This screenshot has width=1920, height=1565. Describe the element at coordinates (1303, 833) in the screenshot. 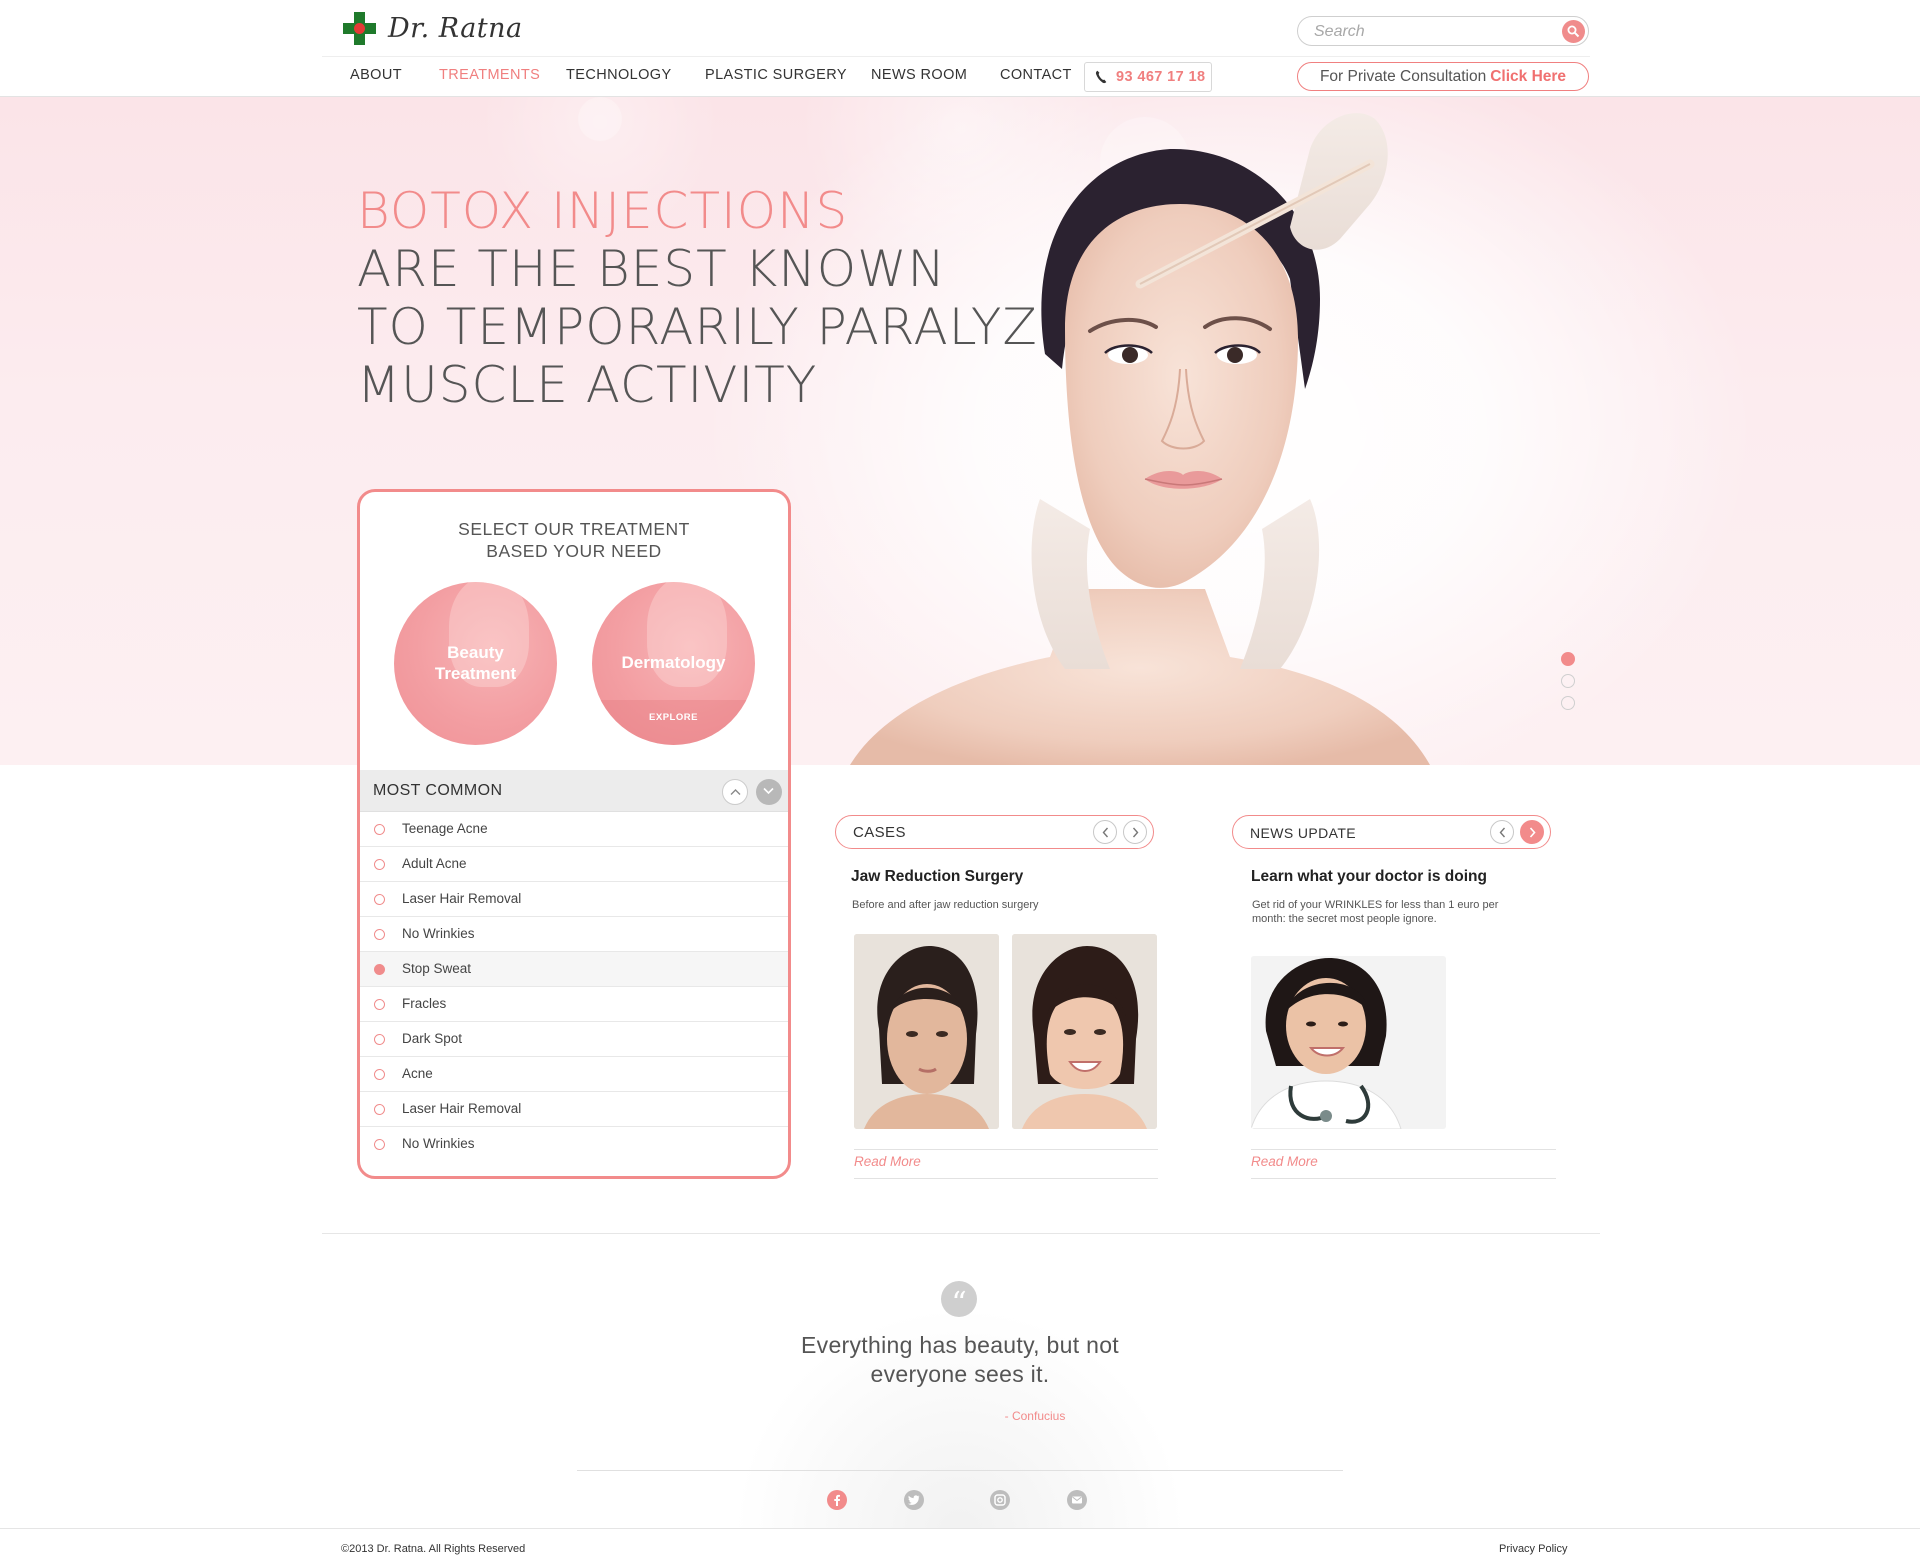

I see `news-update-title: NEWS UPDATE` at that location.